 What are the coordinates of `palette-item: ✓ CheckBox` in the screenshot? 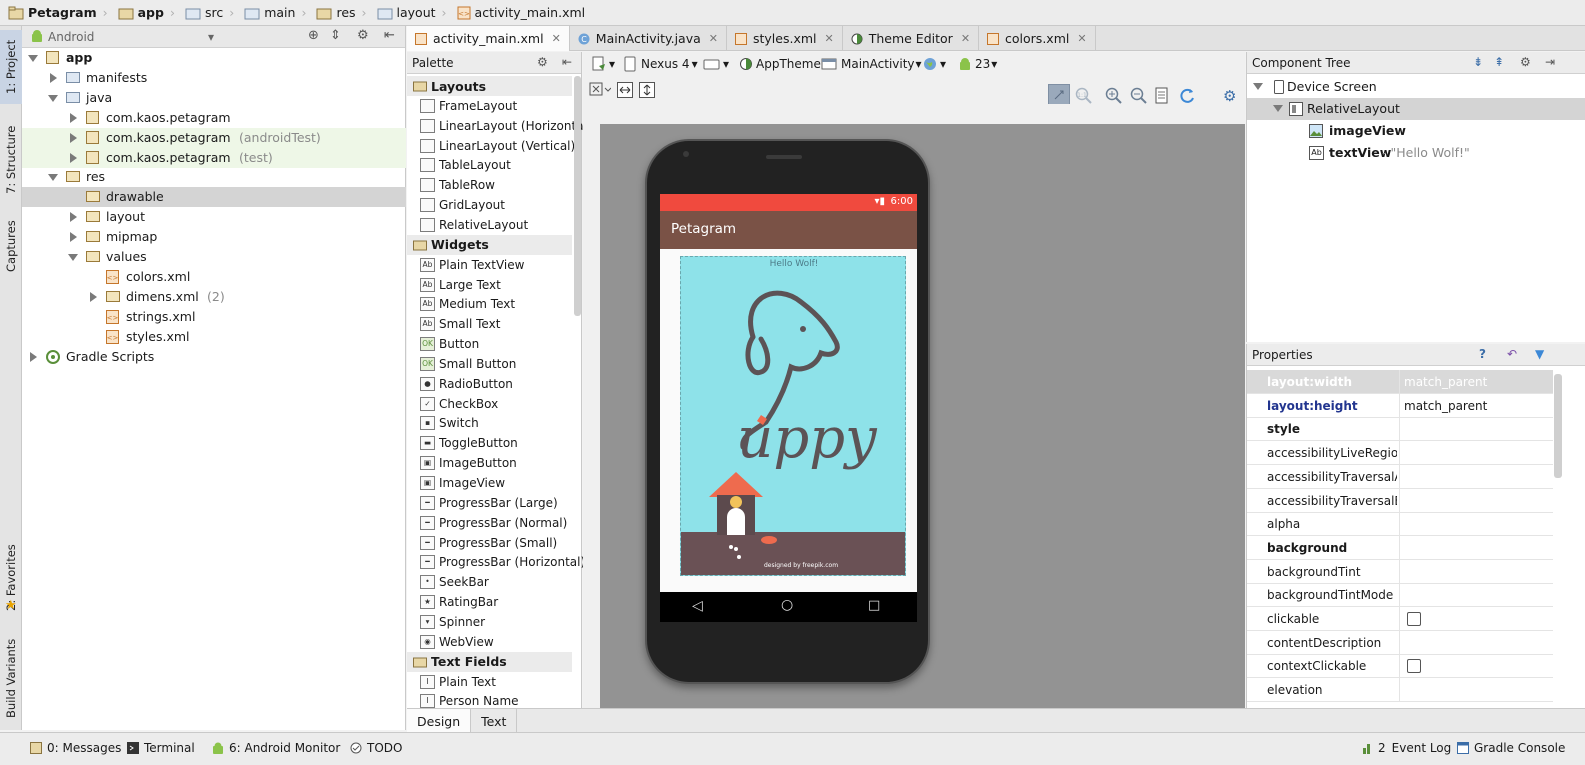 It's located at (489, 404).